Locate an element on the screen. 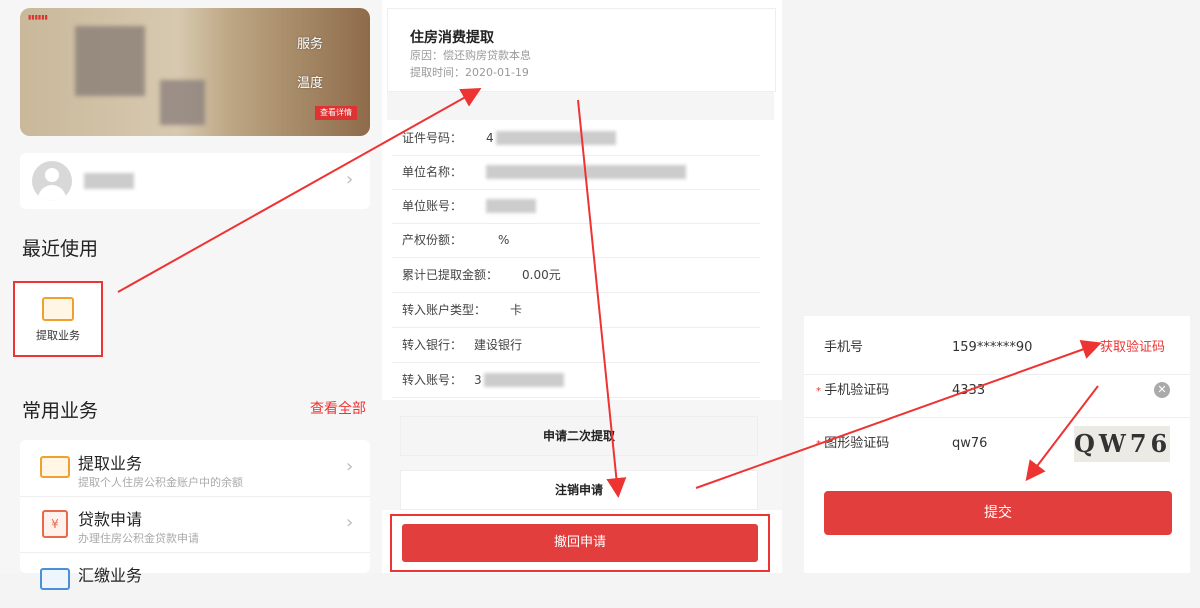 This screenshot has width=1200, height=608. captcha-label-wrap: * 图形验证码 is located at coordinates (852, 444).